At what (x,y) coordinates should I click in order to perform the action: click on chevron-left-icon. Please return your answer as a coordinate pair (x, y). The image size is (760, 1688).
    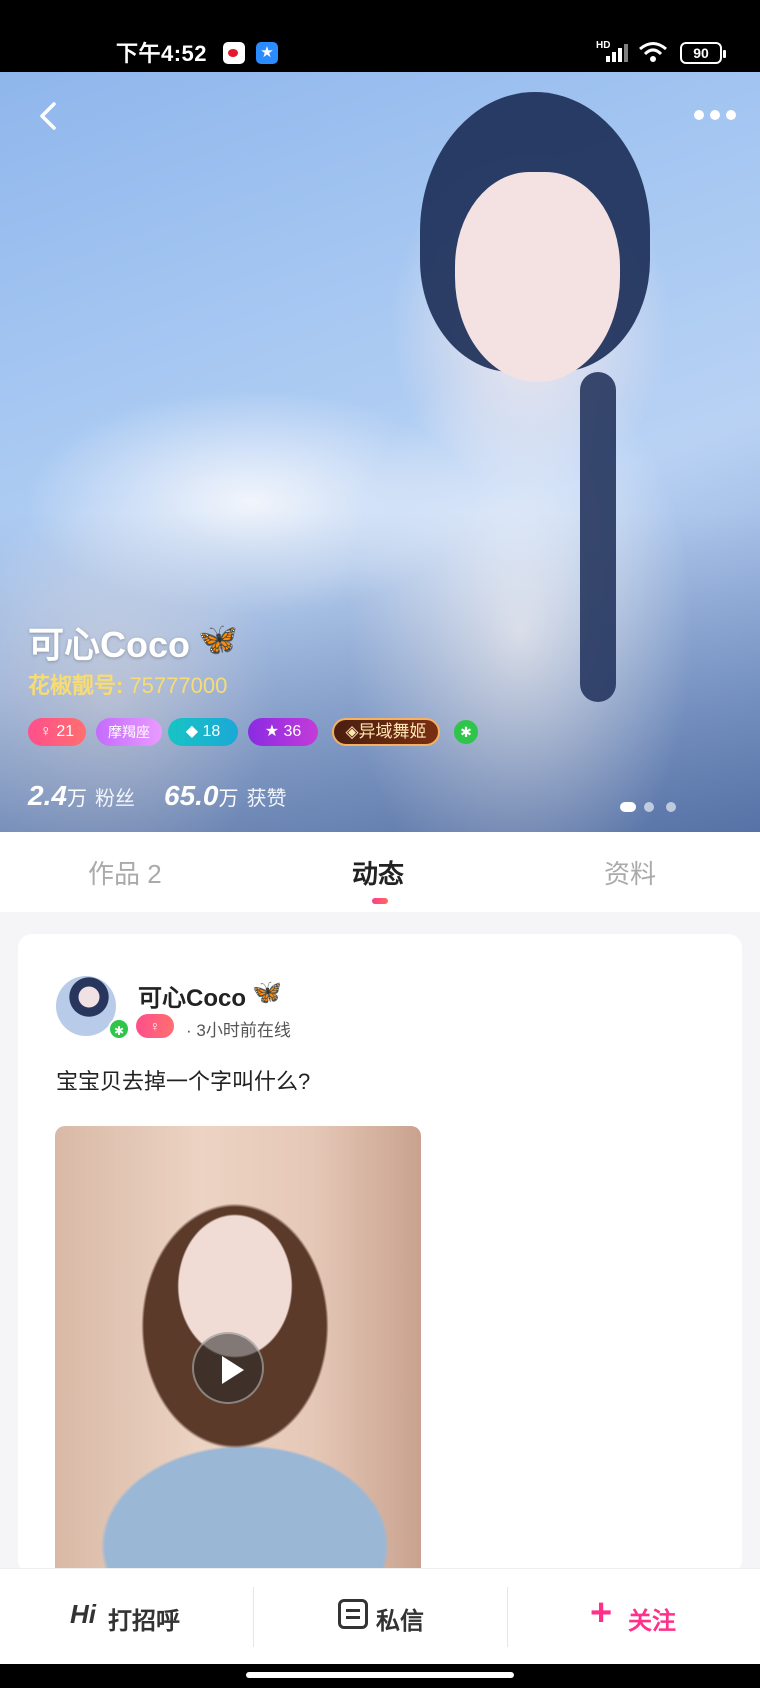
    Looking at the image, I should click on (48, 116).